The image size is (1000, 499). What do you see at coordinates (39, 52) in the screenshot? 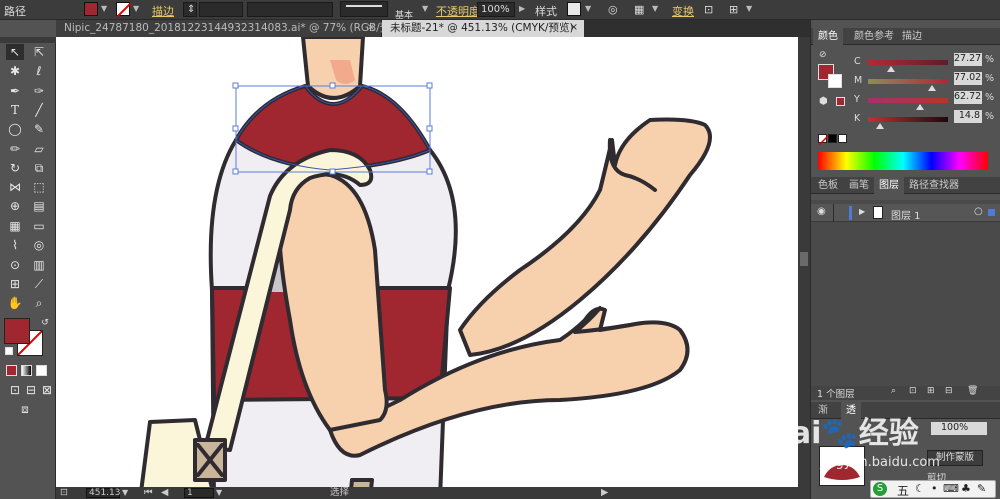
I see `direct-selection-tool-icon: ⇱` at bounding box center [39, 52].